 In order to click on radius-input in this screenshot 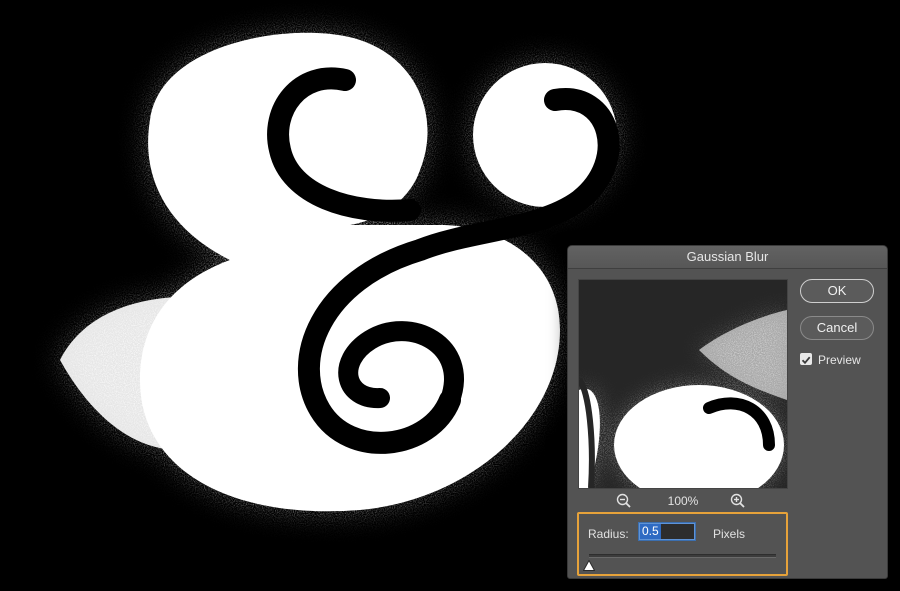, I will do `click(667, 531)`.